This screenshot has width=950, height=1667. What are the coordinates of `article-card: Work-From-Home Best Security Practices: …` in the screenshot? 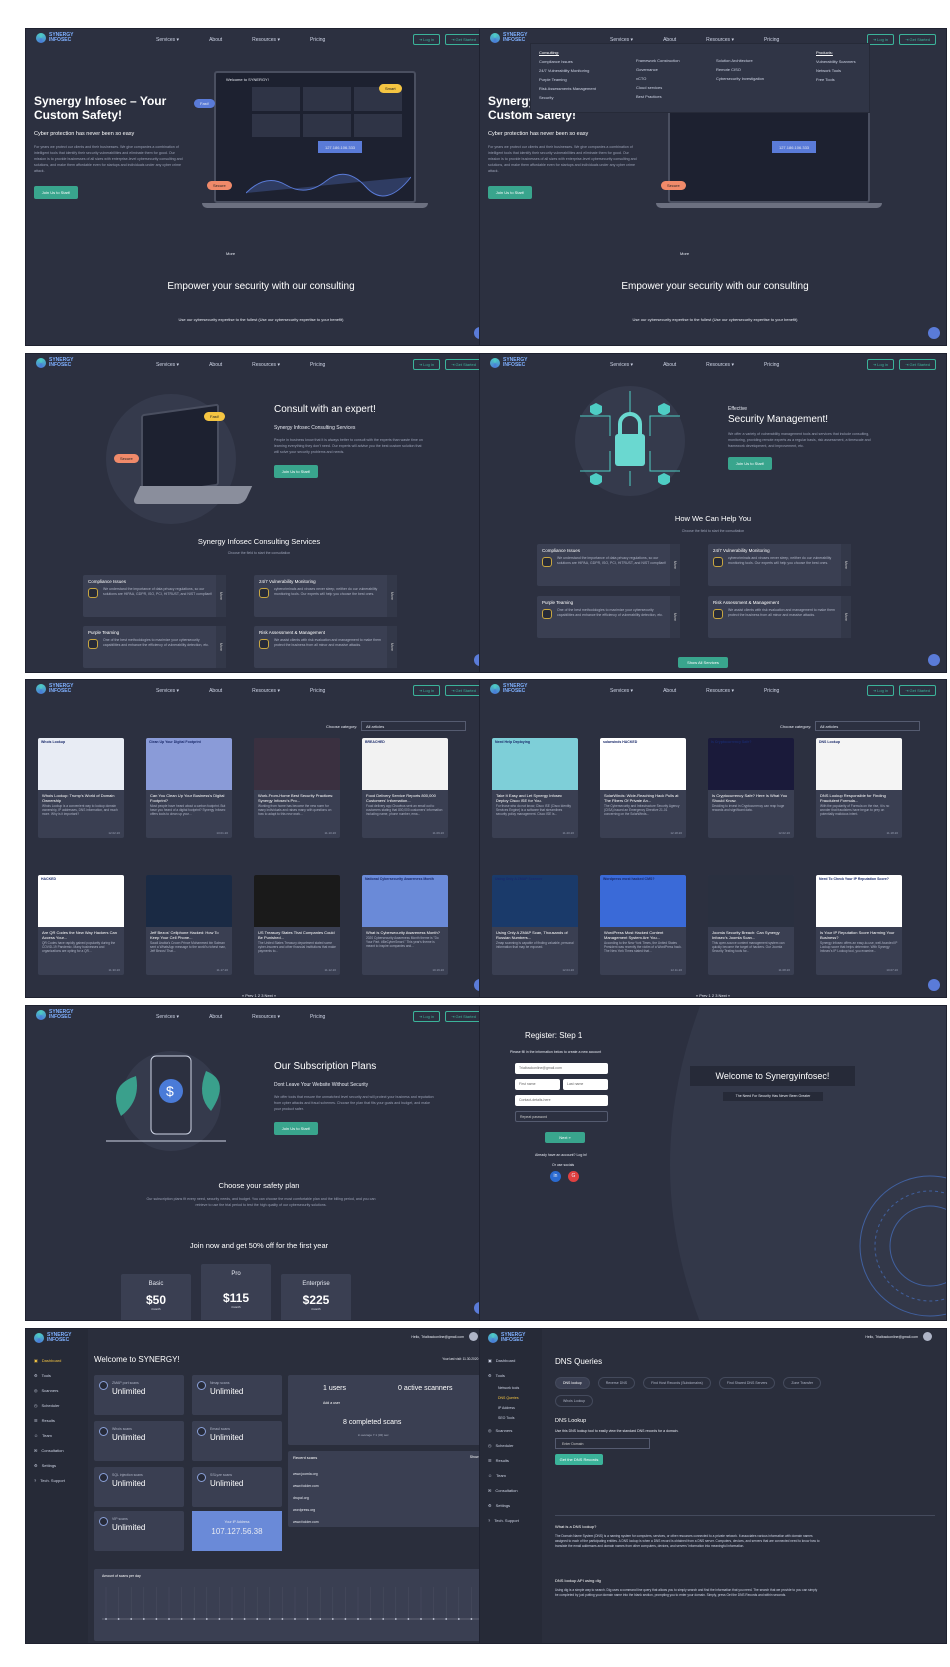 It's located at (297, 788).